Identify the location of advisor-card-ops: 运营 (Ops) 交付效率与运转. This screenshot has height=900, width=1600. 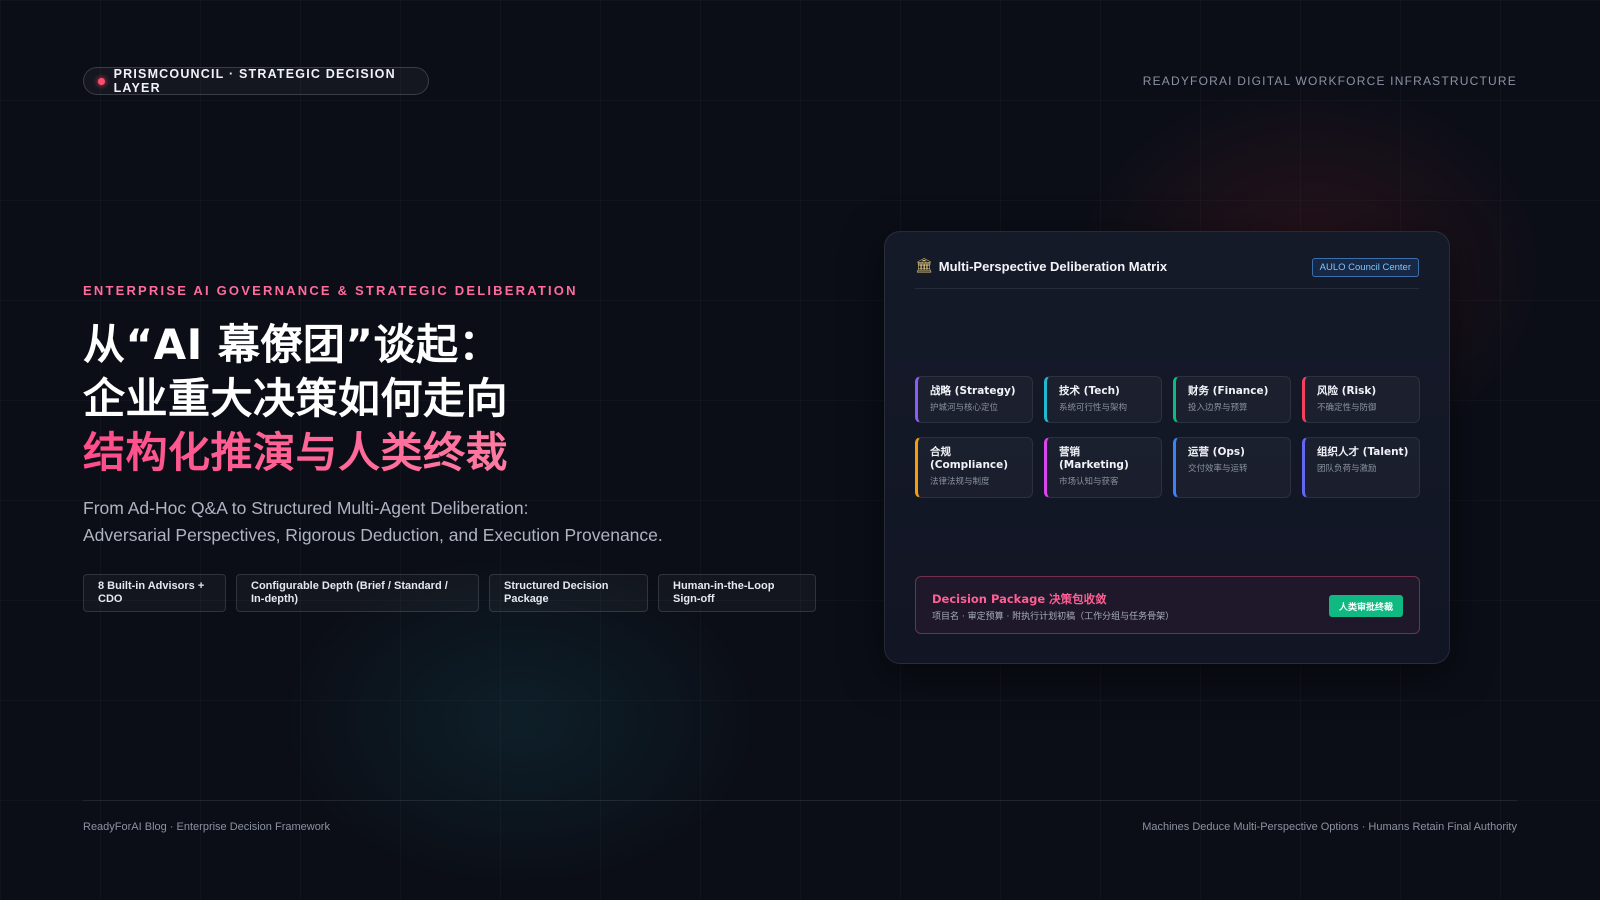
(1232, 467).